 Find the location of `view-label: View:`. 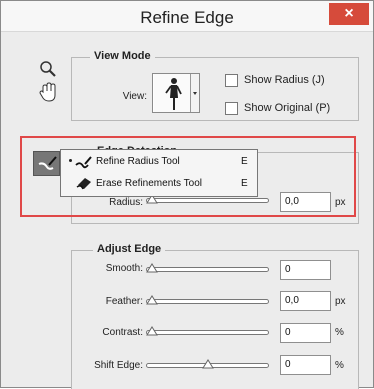

view-label: View: is located at coordinates (134, 96).